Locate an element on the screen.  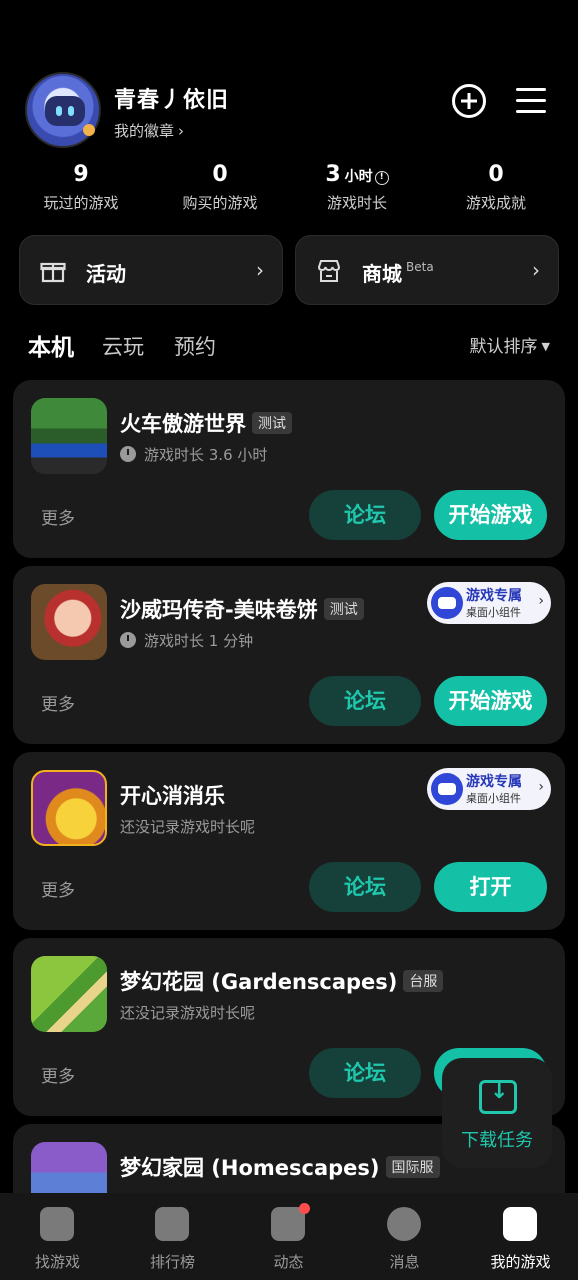
game-tag: 台服 is located at coordinates (423, 981).